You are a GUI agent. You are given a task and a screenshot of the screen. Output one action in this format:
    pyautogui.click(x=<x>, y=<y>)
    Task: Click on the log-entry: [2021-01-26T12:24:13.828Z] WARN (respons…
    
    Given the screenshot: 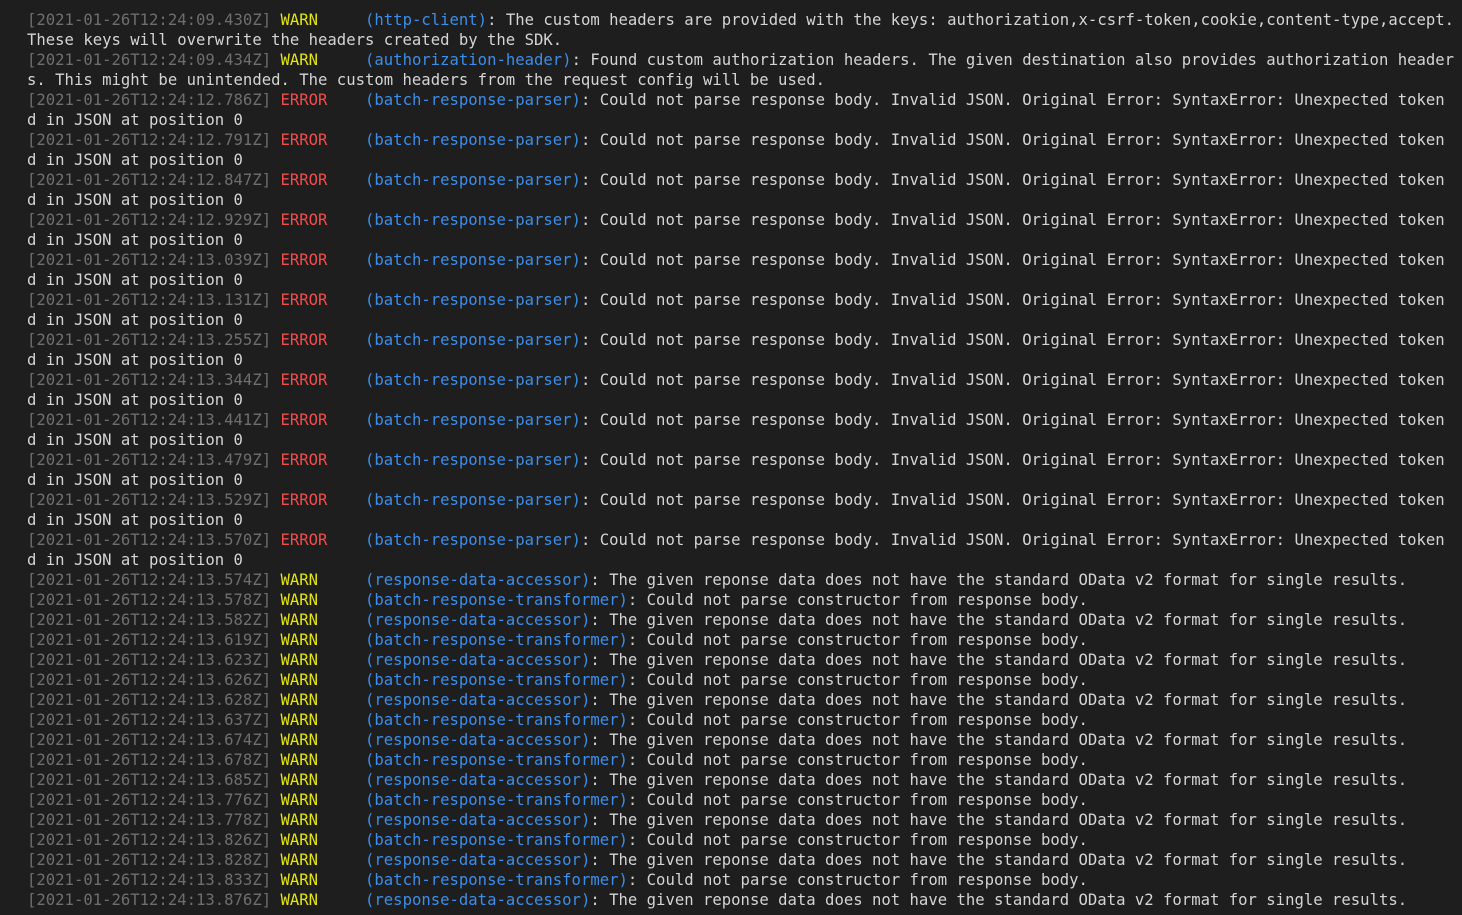 What is the action you would take?
    pyautogui.click(x=742, y=860)
    